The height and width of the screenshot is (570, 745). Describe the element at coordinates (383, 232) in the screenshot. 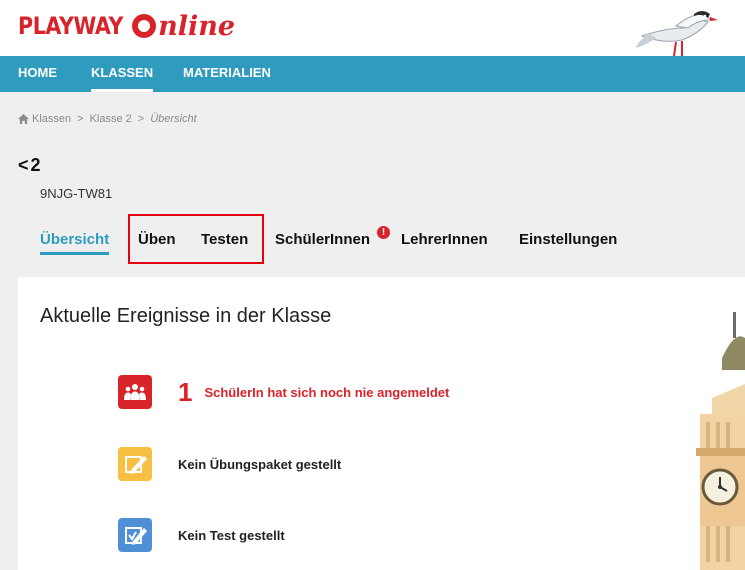

I see `alert-badge: !` at that location.